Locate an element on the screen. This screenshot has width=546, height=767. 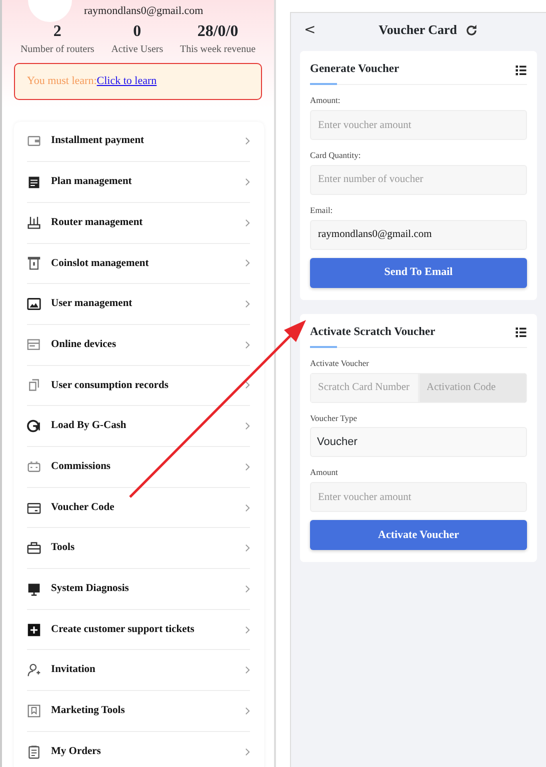
input-field: raymondlans0@gmail.com is located at coordinates (418, 235).